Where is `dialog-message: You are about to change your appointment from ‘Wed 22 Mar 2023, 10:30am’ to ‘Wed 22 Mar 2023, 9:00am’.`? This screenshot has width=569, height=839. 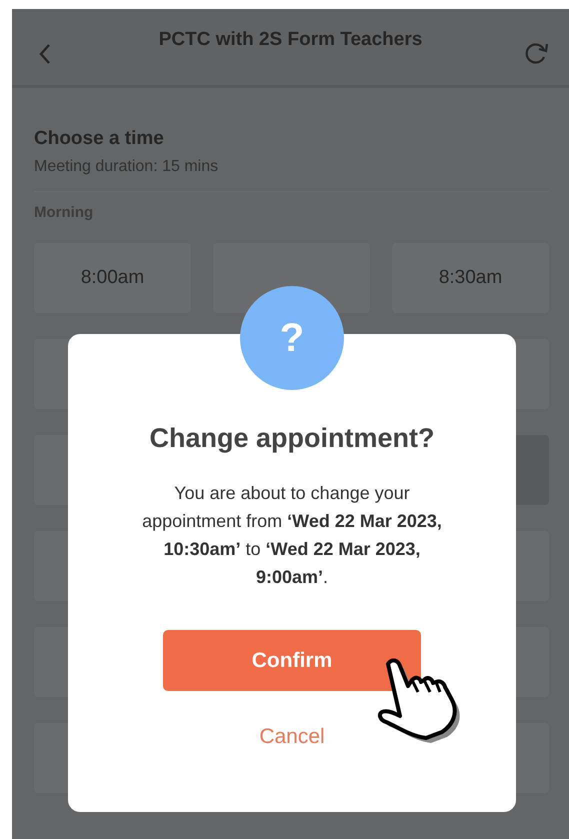 dialog-message: You are about to change your appointment from ‘Wed 22 Mar 2023, 10:30am’ to ‘Wed 22 Mar 2023, 9:00am’. is located at coordinates (292, 536).